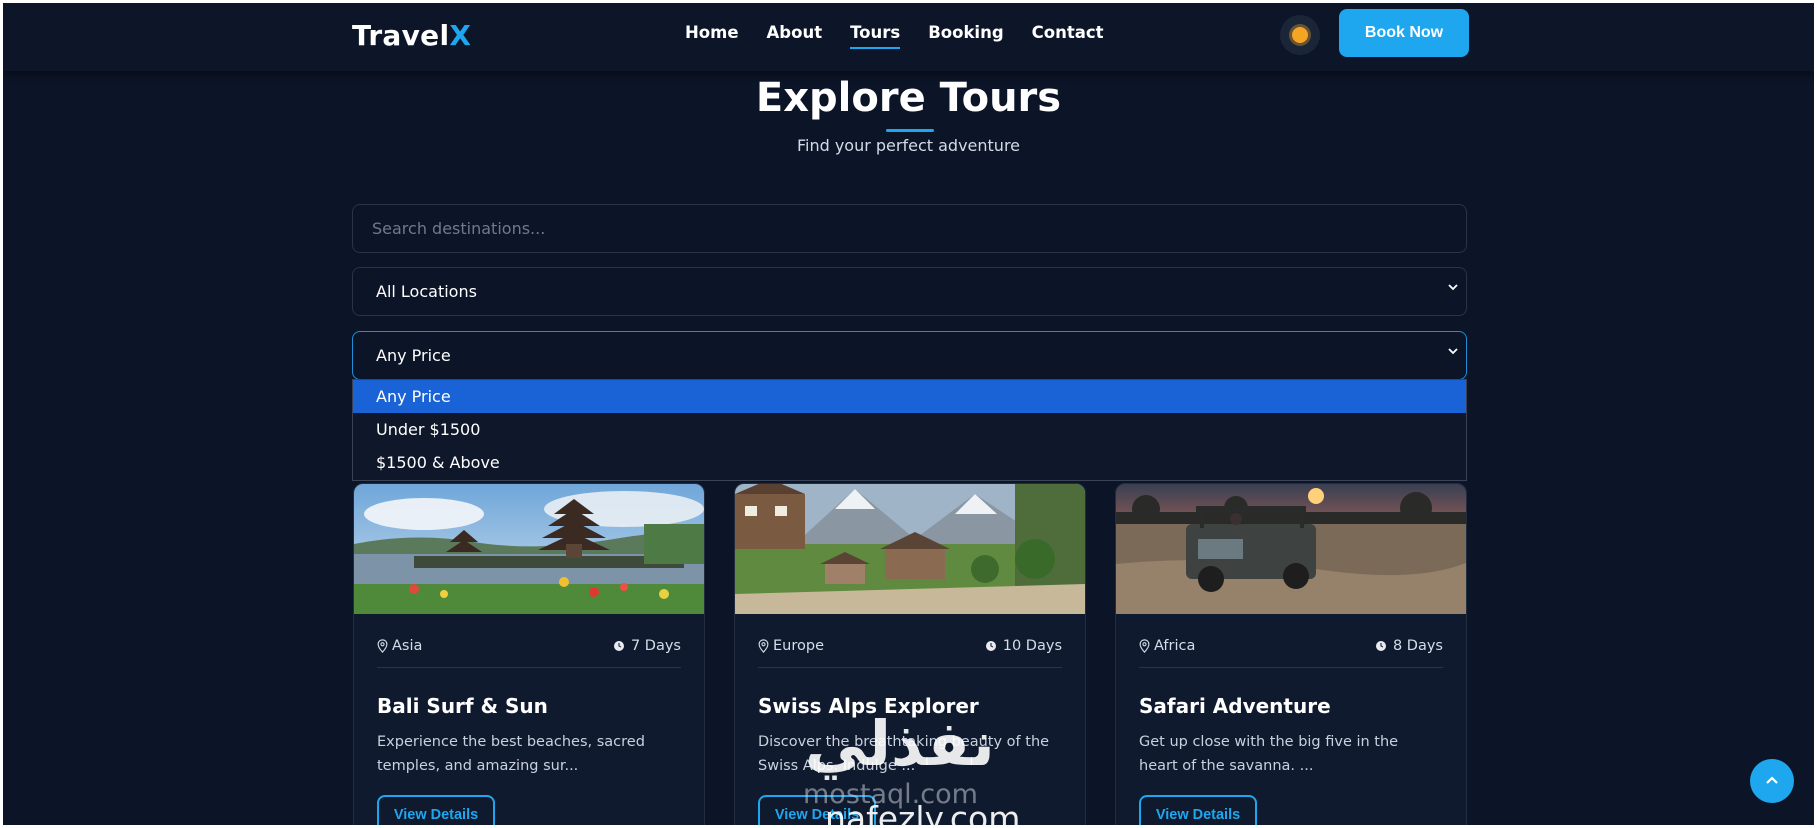  I want to click on tour-location: Asia, so click(407, 646).